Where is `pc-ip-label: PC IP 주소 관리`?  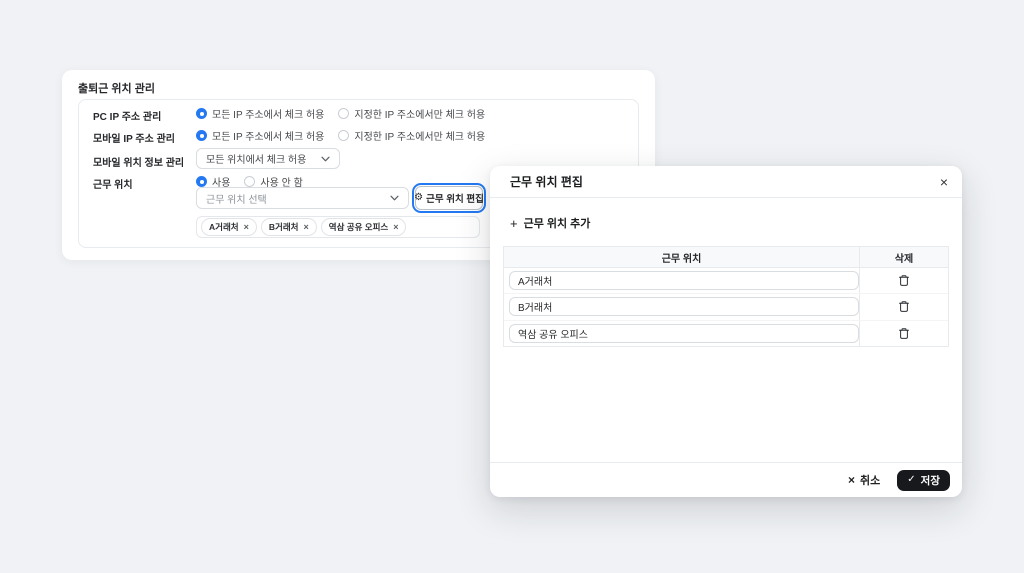
pc-ip-label: PC IP 주소 관리 is located at coordinates (127, 117).